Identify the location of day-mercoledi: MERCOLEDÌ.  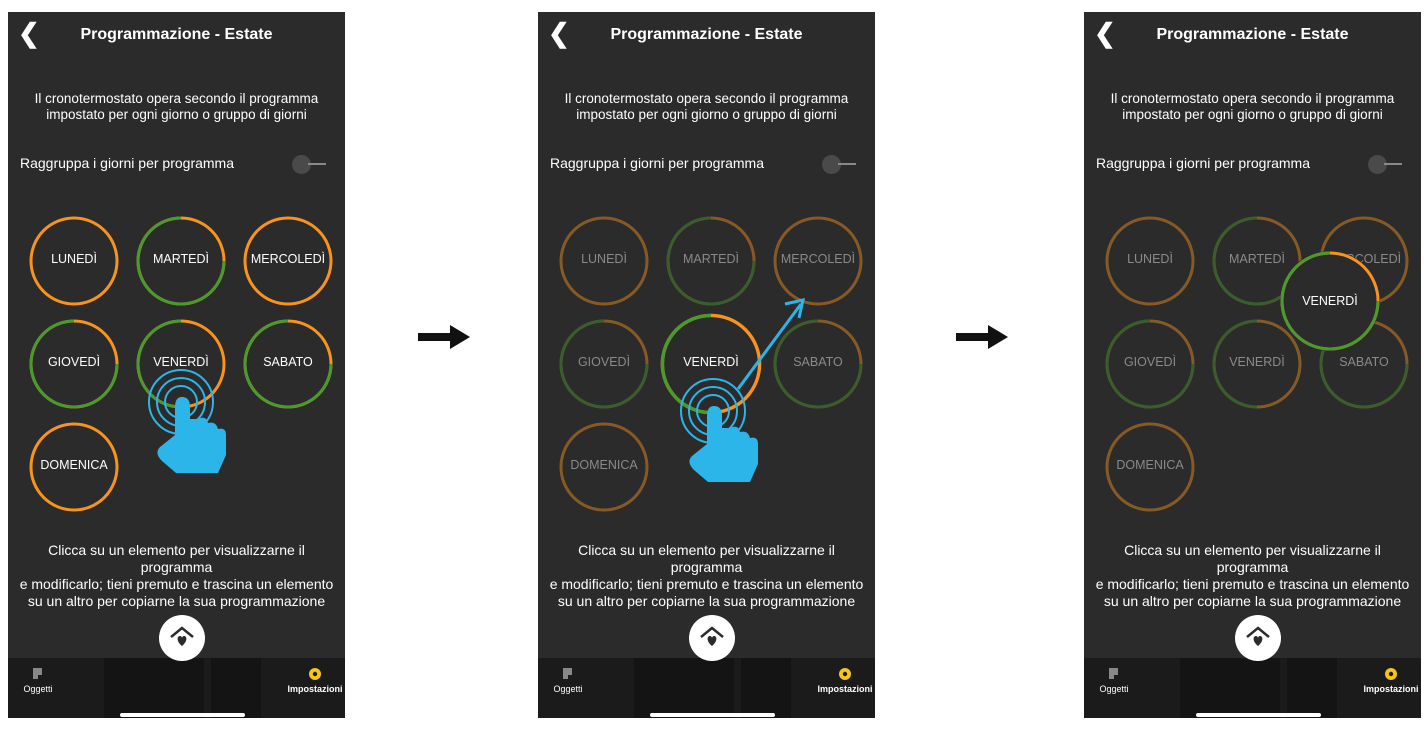
(288, 261).